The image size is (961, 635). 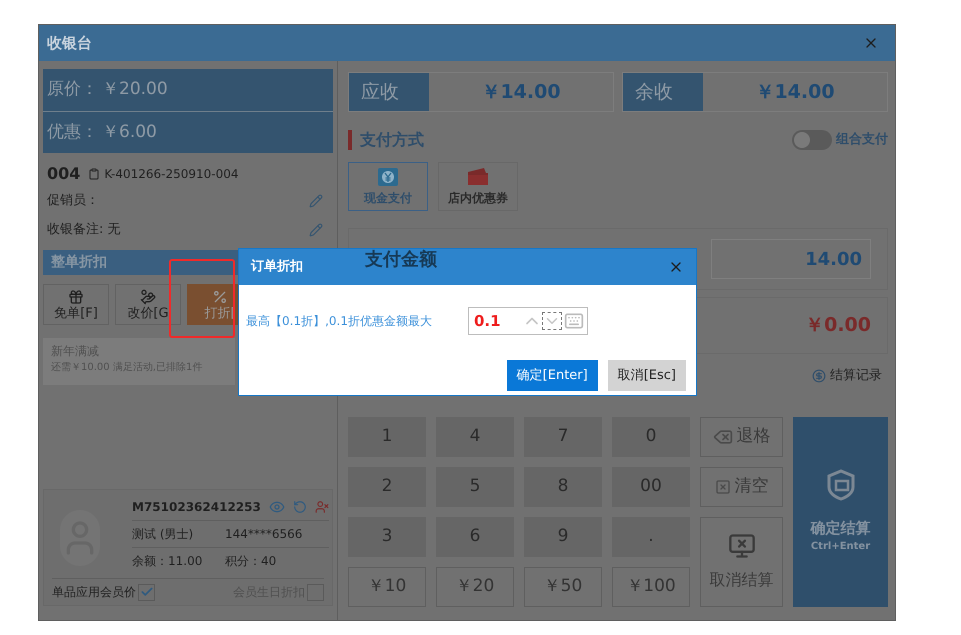 I want to click on dollar-circle-icon, so click(x=819, y=375).